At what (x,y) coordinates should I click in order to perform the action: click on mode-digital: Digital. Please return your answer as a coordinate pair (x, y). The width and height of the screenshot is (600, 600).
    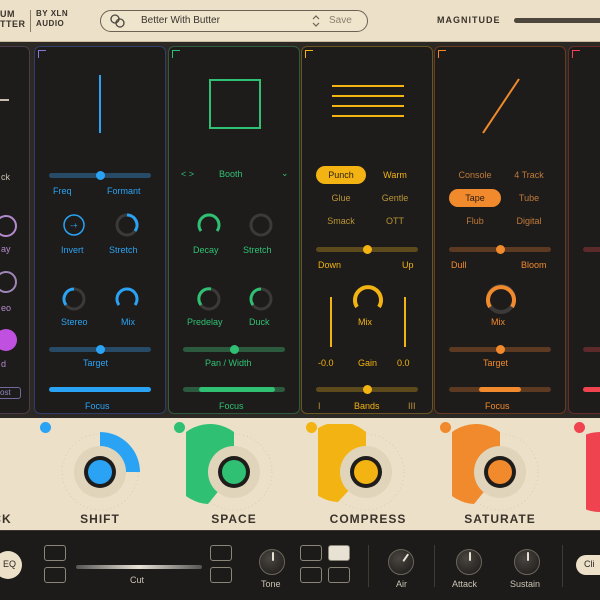
    Looking at the image, I should click on (529, 221).